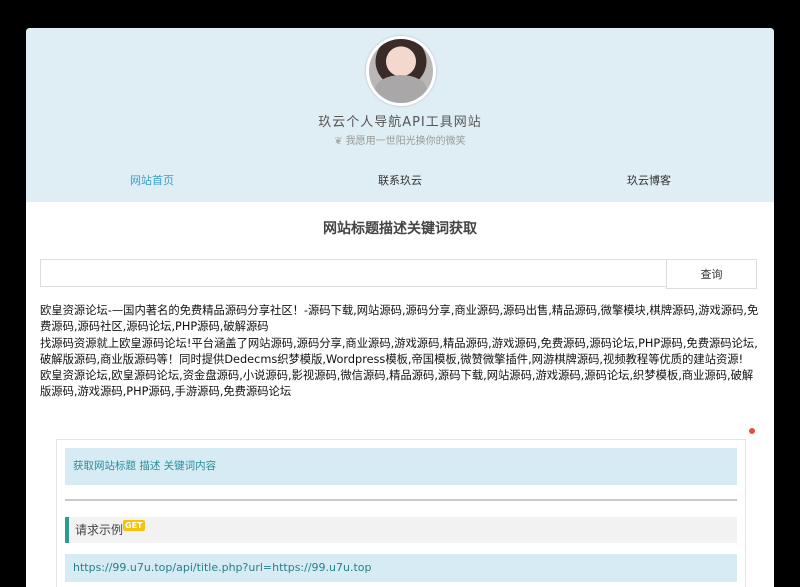 The height and width of the screenshot is (587, 800). I want to click on search-row: 查询, so click(398, 274).